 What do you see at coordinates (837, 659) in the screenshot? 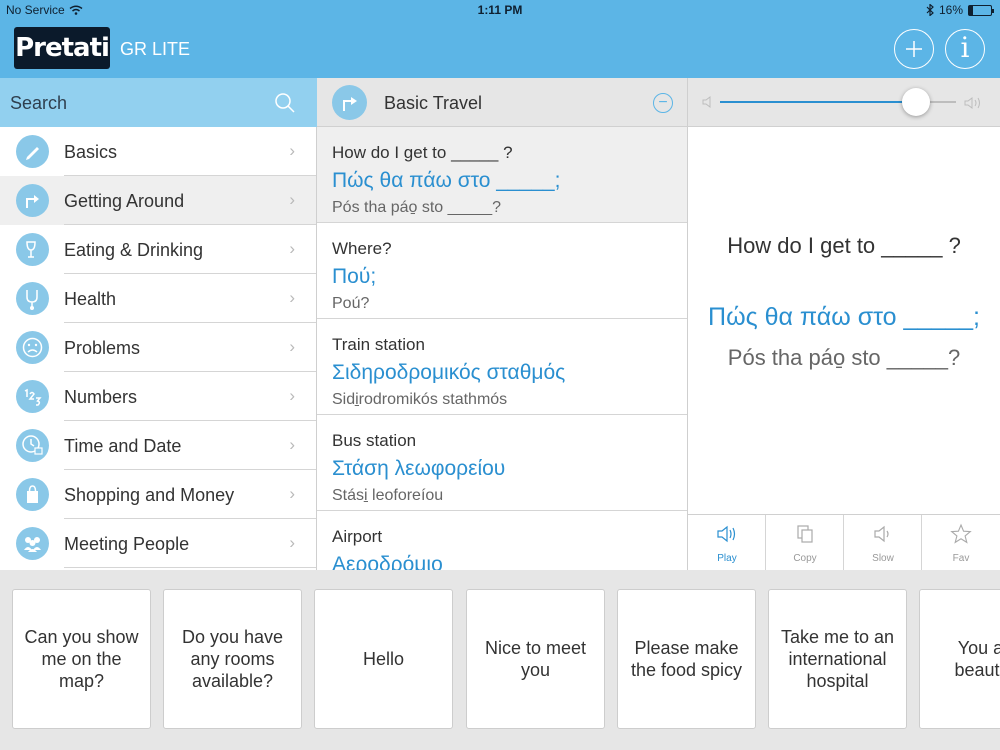
I see `quick-phrase-card: Take me to an international hospital` at bounding box center [837, 659].